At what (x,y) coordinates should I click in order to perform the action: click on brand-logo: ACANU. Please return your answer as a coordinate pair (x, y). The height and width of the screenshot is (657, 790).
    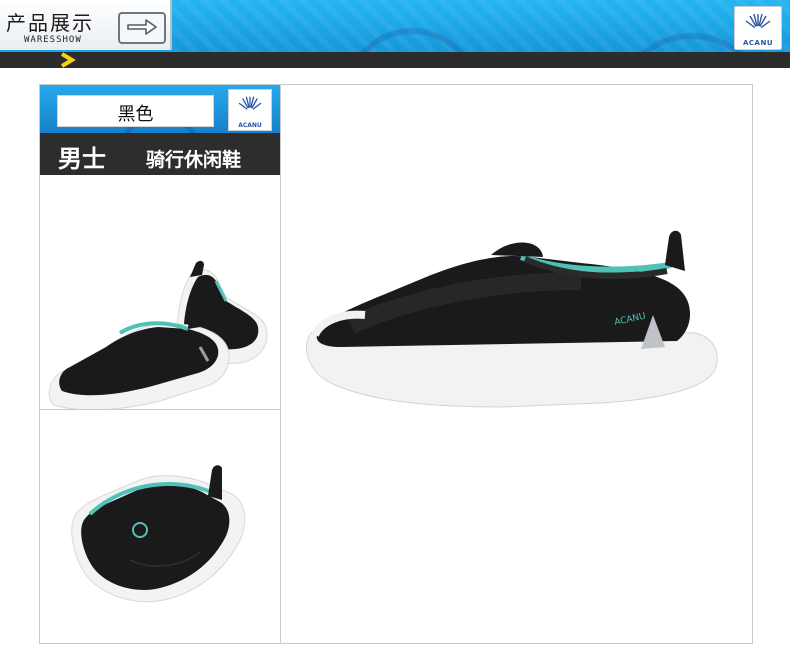
    Looking at the image, I should click on (758, 28).